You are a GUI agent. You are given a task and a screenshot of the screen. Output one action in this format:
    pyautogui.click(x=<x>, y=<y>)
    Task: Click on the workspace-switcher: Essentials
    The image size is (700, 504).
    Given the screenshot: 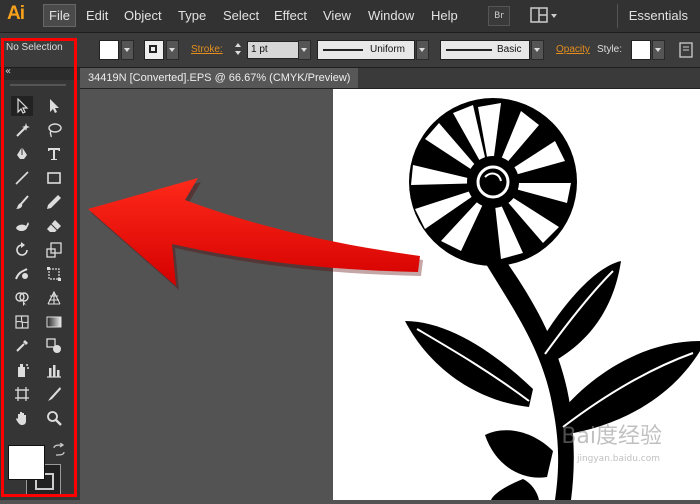 What is the action you would take?
    pyautogui.click(x=658, y=15)
    